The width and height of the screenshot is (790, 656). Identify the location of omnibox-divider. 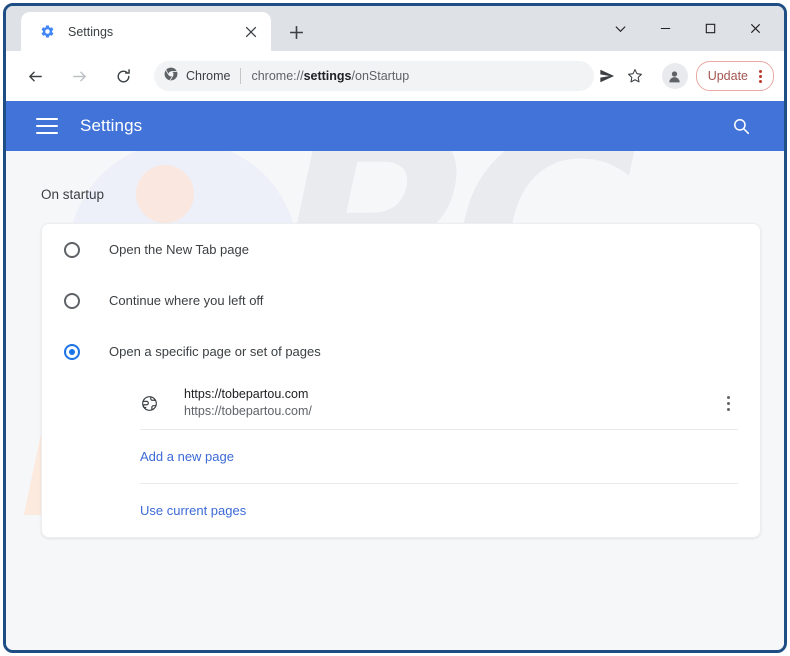
(241, 76).